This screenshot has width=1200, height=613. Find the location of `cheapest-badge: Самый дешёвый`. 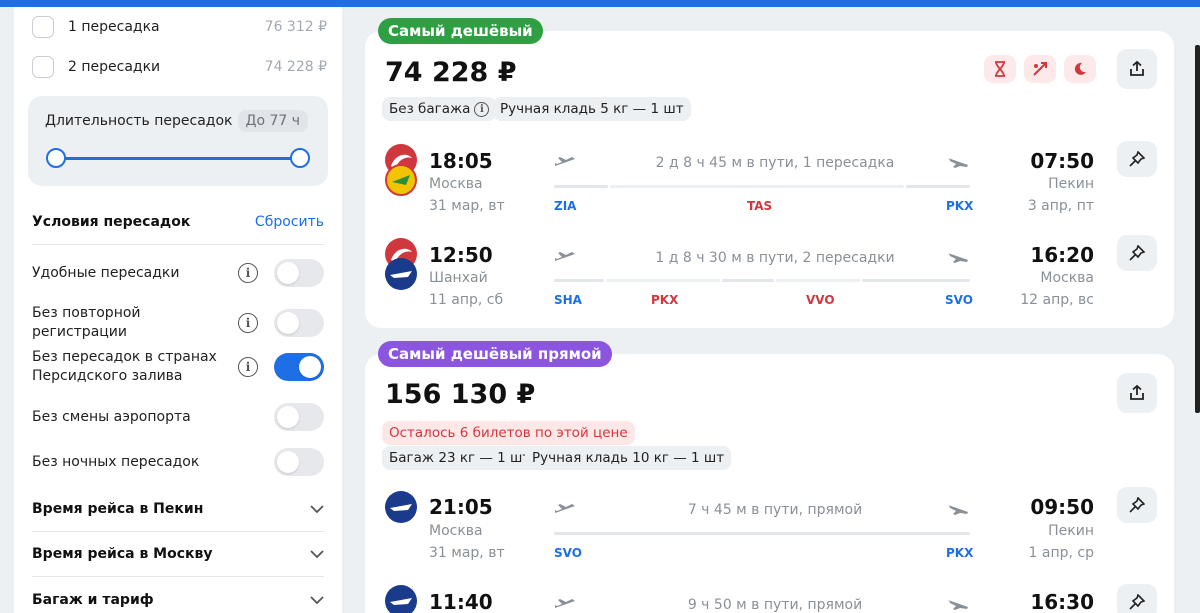

cheapest-badge: Самый дешёвый is located at coordinates (460, 31).